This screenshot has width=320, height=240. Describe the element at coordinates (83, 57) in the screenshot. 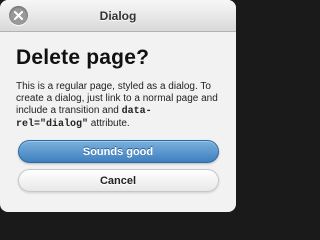

I see `dialog-title: Delete page?` at that location.